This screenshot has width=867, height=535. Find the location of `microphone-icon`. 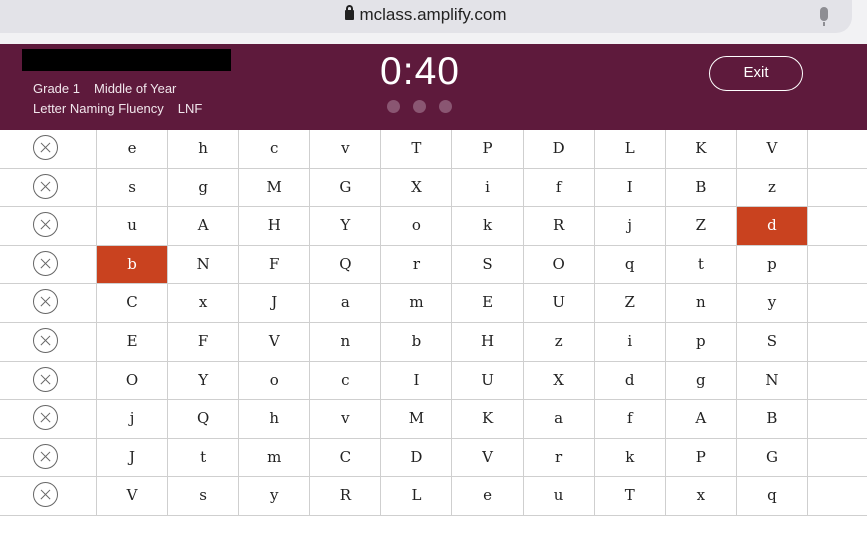

microphone-icon is located at coordinates (824, 16).